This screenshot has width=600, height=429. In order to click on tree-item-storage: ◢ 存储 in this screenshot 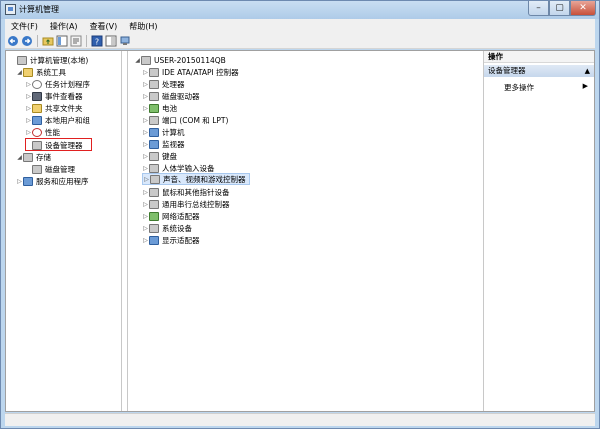, I will do `click(33, 157)`.